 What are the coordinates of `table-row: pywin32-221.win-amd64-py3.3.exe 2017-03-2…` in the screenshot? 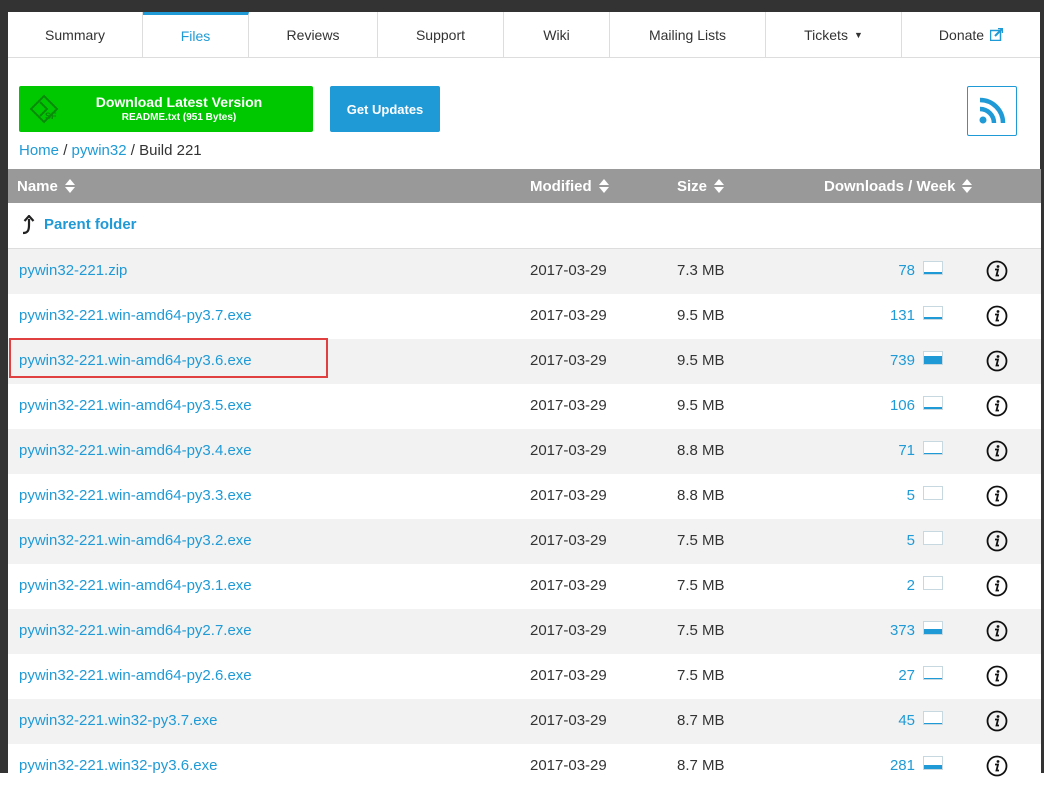 It's located at (524, 496).